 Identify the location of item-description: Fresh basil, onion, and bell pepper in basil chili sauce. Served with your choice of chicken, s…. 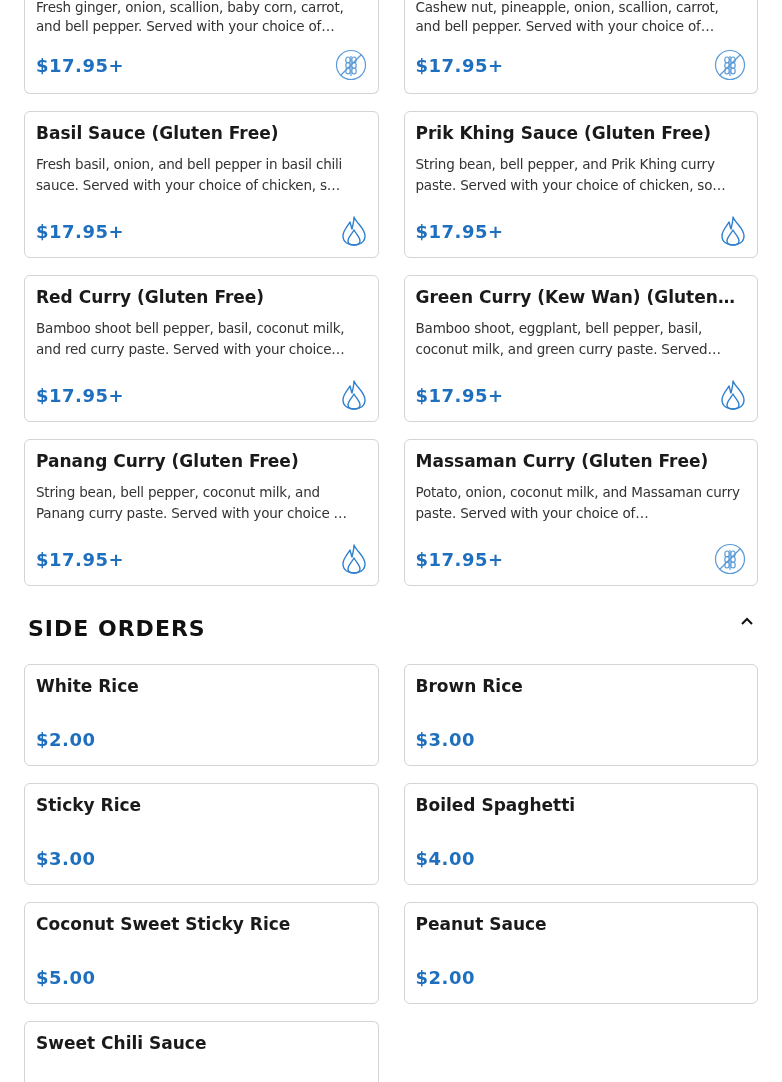
(190, 175).